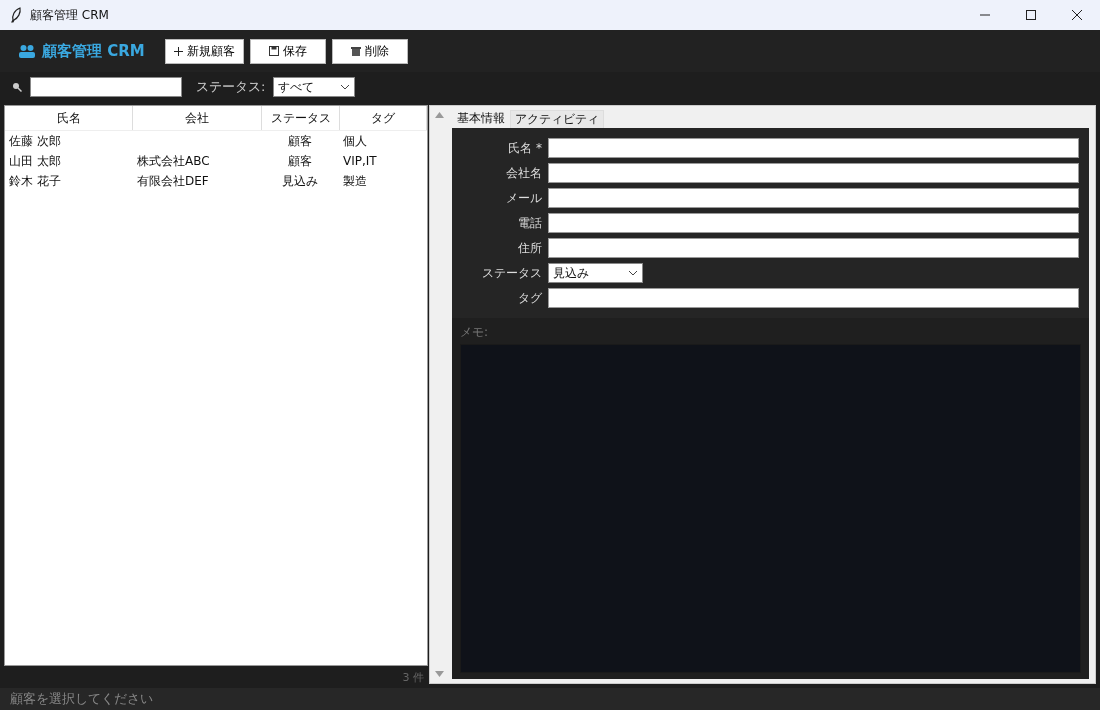  I want to click on table-cell: 佐藤 次郎, so click(35, 140).